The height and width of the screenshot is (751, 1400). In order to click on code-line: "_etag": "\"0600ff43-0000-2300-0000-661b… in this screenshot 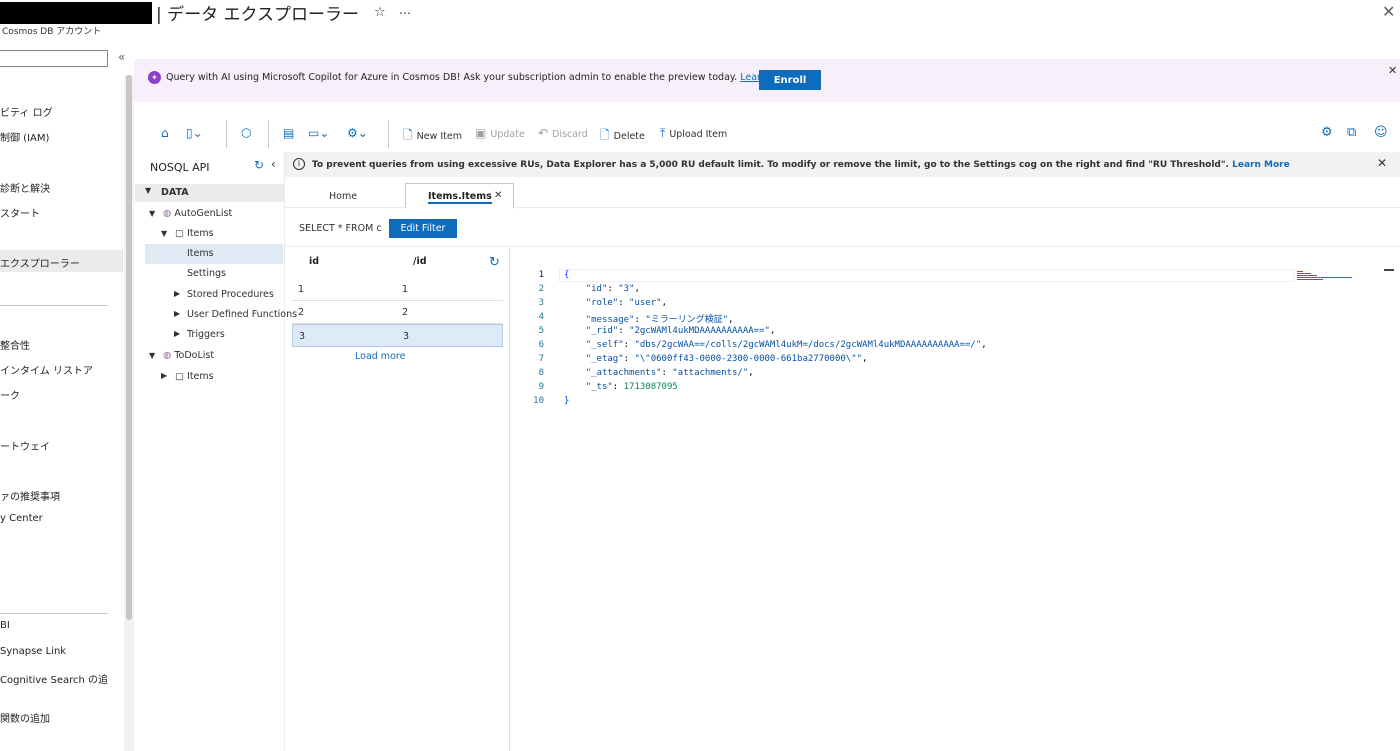, I will do `click(726, 359)`.